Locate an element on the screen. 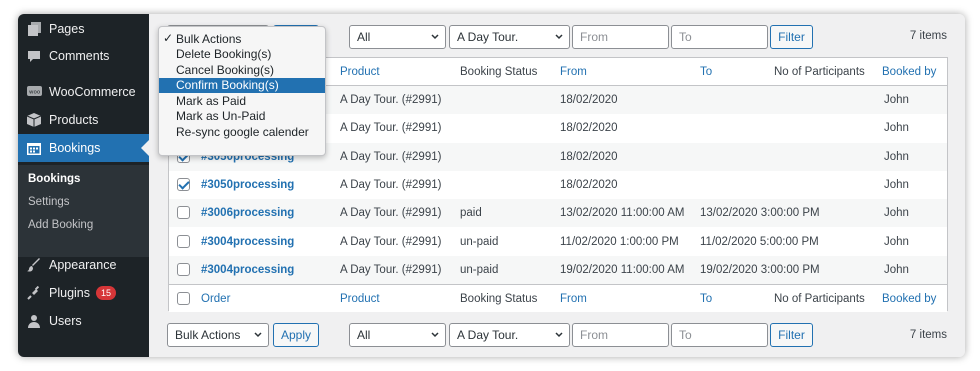 Image resolution: width=980 pixels, height=371 pixels. apply-button-bottom: Apply is located at coordinates (296, 335).